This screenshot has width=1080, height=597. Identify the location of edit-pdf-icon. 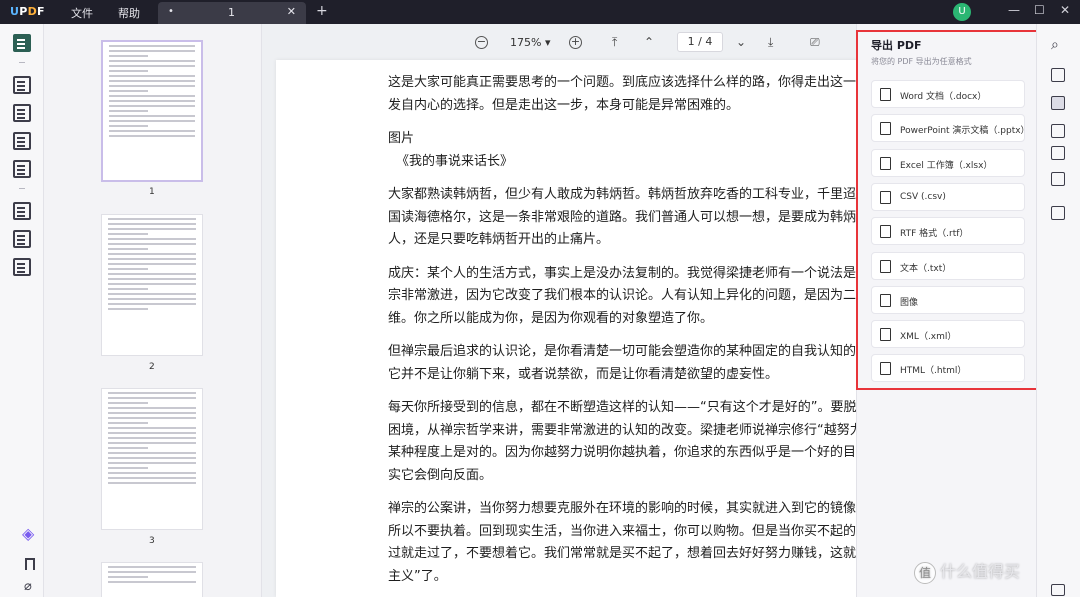
(22, 113).